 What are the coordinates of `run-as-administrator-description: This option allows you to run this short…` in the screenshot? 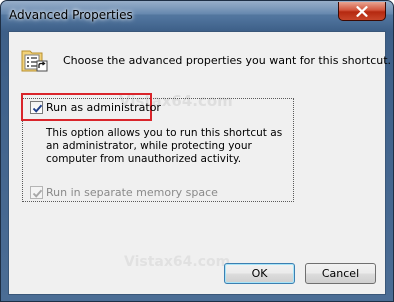 It's located at (164, 146).